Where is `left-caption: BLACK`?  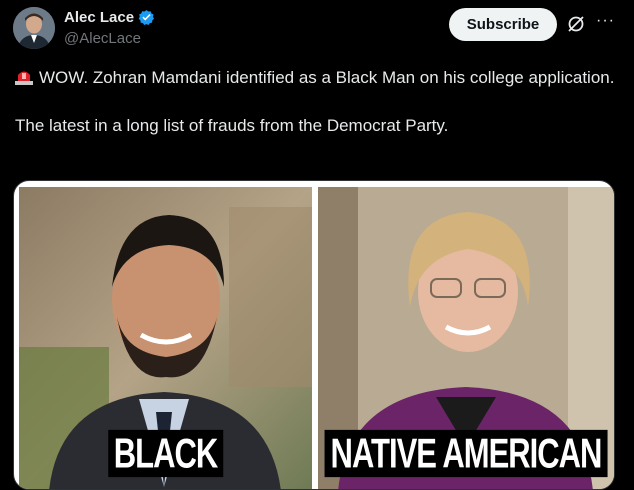
left-caption: BLACK is located at coordinates (165, 453).